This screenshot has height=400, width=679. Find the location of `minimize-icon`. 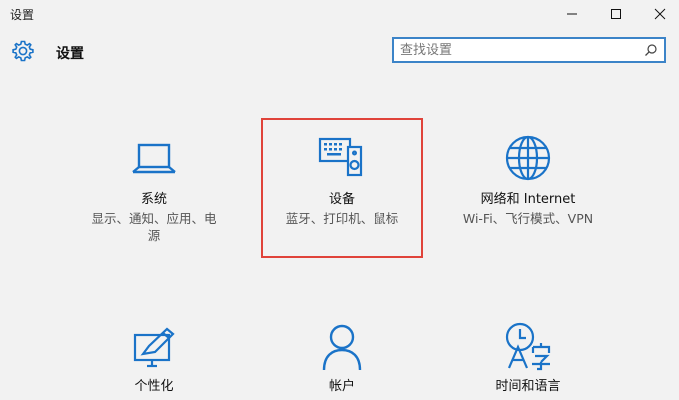

minimize-icon is located at coordinates (572, 14).